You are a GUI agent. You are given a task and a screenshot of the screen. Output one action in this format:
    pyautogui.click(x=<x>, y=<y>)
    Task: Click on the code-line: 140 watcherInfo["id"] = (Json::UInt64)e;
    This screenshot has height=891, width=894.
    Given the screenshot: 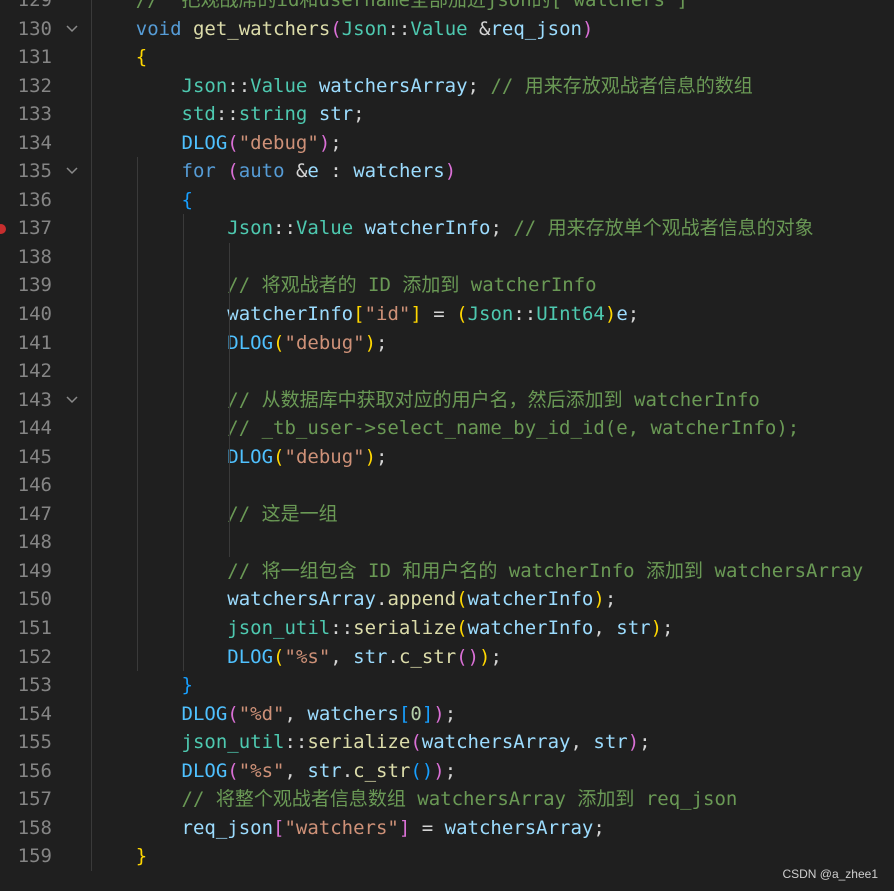 What is the action you would take?
    pyautogui.click(x=447, y=314)
    